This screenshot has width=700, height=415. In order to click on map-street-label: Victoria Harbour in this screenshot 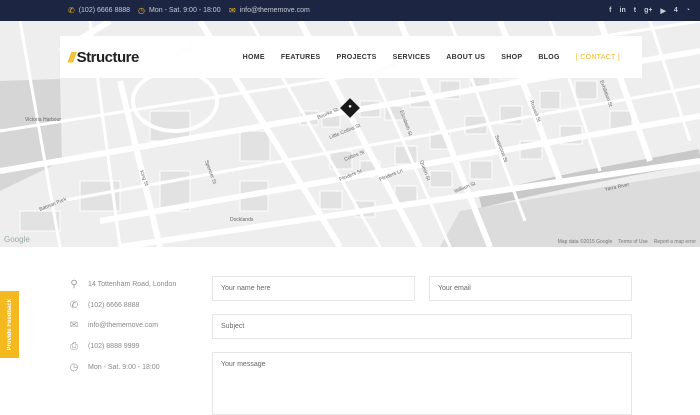, I will do `click(43, 120)`.